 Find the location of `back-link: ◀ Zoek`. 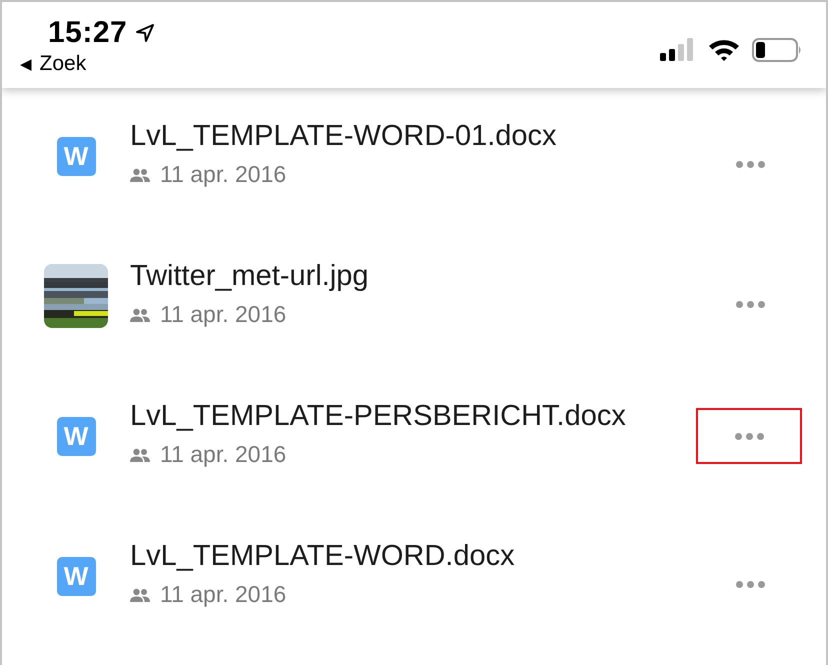

back-link: ◀ Zoek is located at coordinates (88, 64).